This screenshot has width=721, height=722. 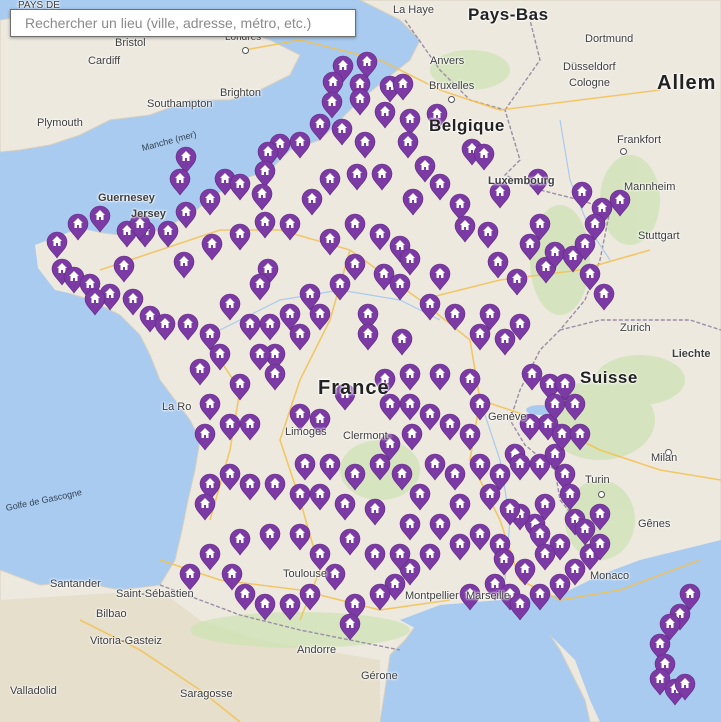 I want to click on label-allem: Allem, so click(x=687, y=83).